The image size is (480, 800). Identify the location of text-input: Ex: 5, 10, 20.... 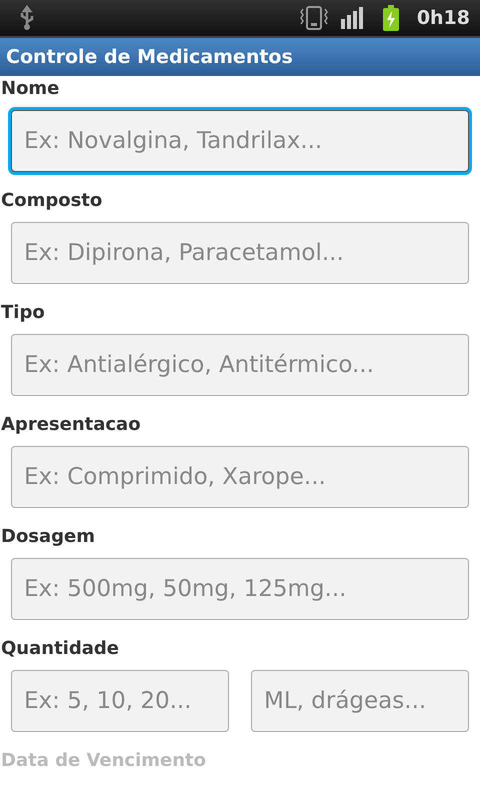
(120, 701).